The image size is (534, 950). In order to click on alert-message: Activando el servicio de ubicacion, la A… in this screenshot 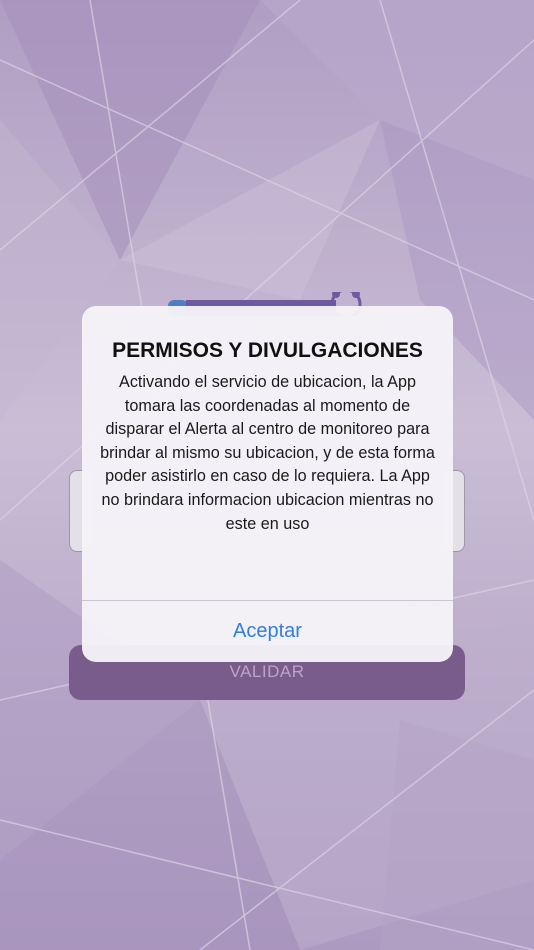, I will do `click(267, 453)`.